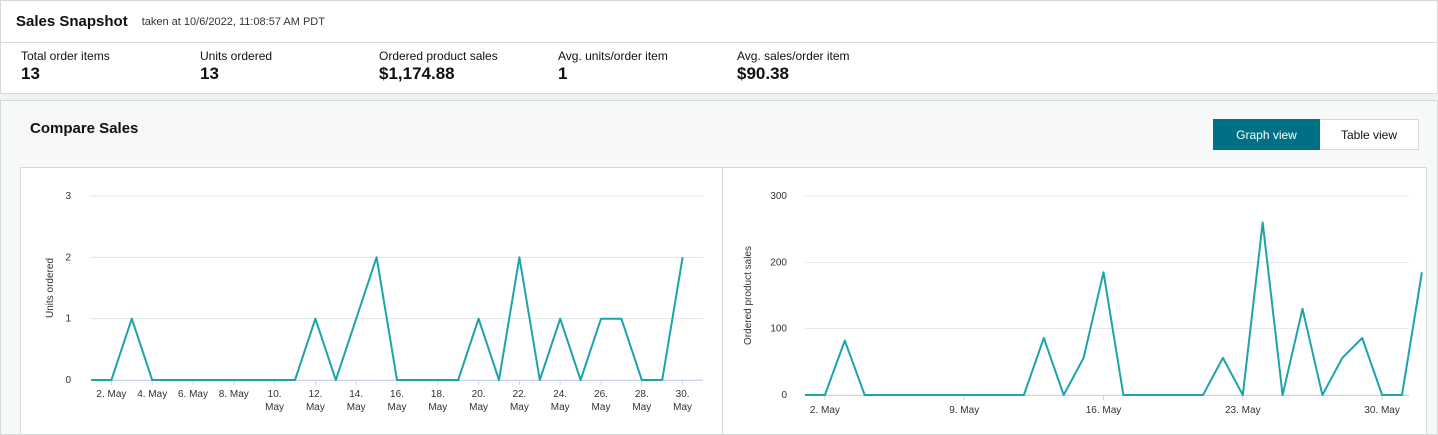  I want to click on metric-units-ordered: Units ordered 13, so click(236, 66).